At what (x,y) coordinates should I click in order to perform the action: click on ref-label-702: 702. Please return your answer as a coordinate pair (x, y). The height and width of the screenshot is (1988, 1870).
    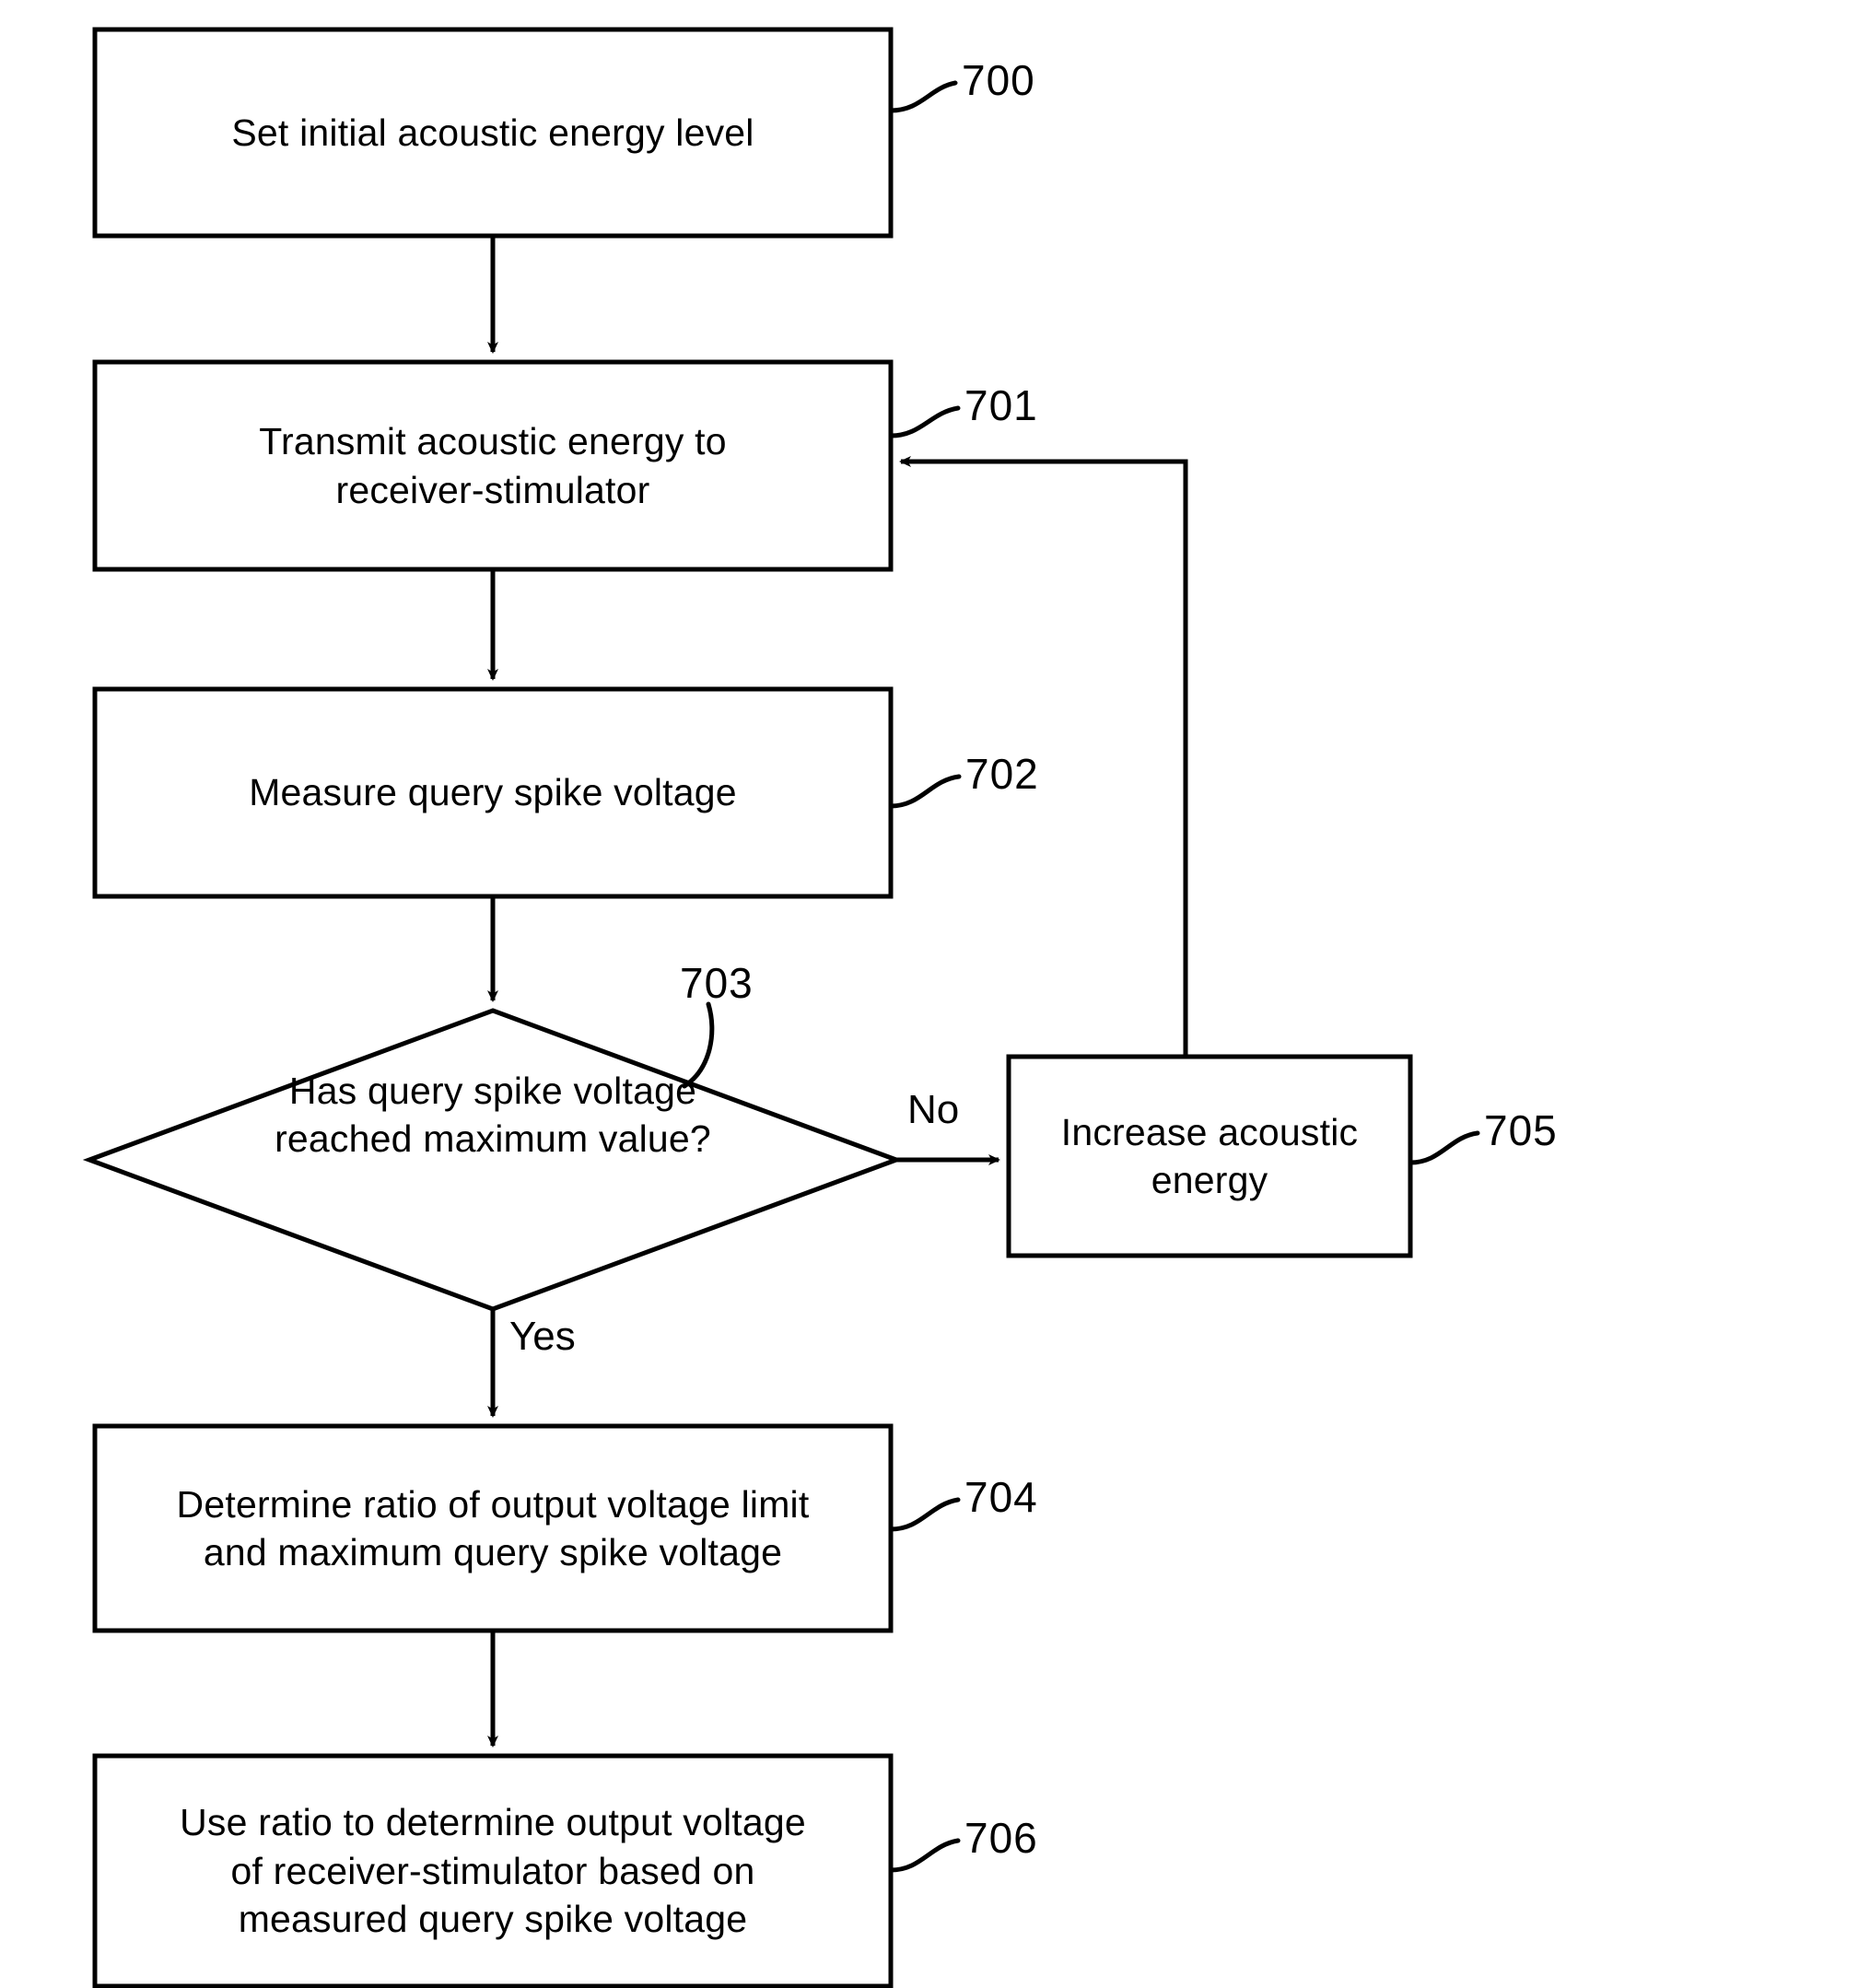
    Looking at the image, I should click on (1002, 774).